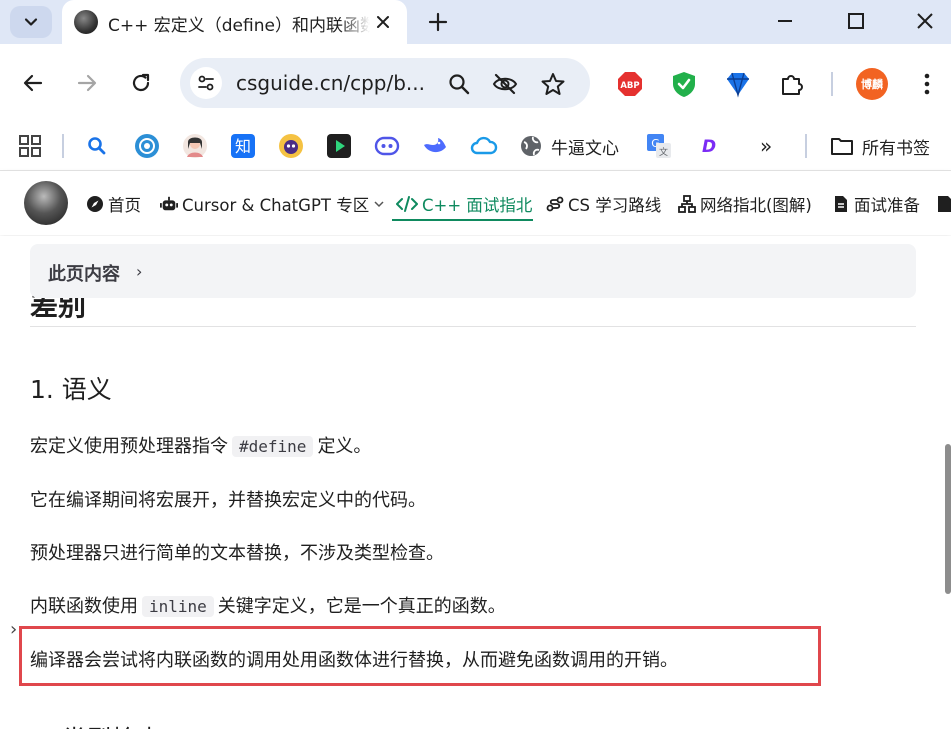  I want to click on site-logo, so click(46, 203).